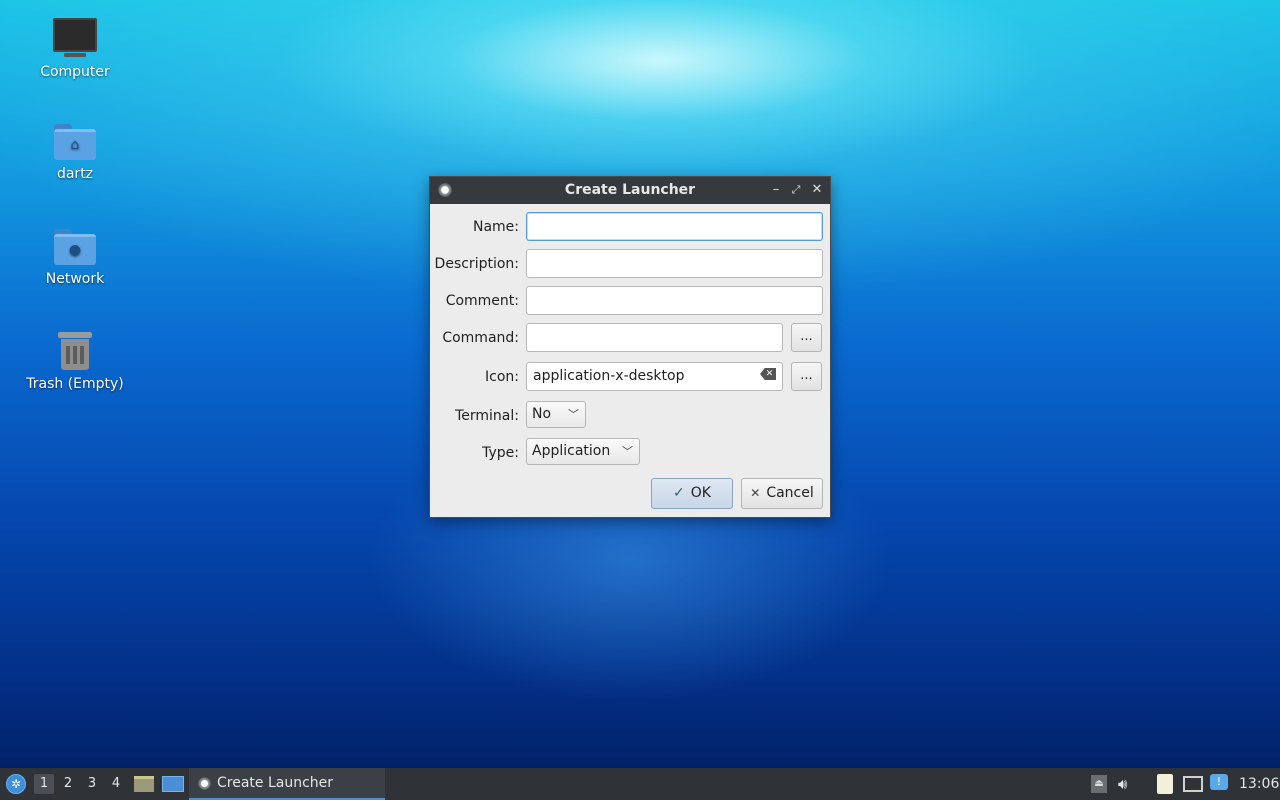 The image size is (1280, 800). I want to click on taskbar: ✲ 1 2 3 4 Create Launcher ⏏ 🔊︎ ! 13:06, so click(640, 784).